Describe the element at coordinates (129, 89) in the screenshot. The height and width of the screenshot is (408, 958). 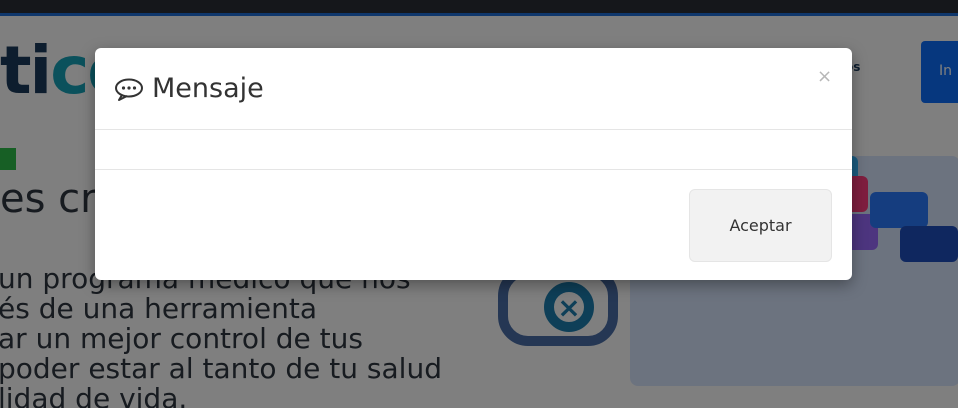
I see `speech-bubble-icon` at that location.